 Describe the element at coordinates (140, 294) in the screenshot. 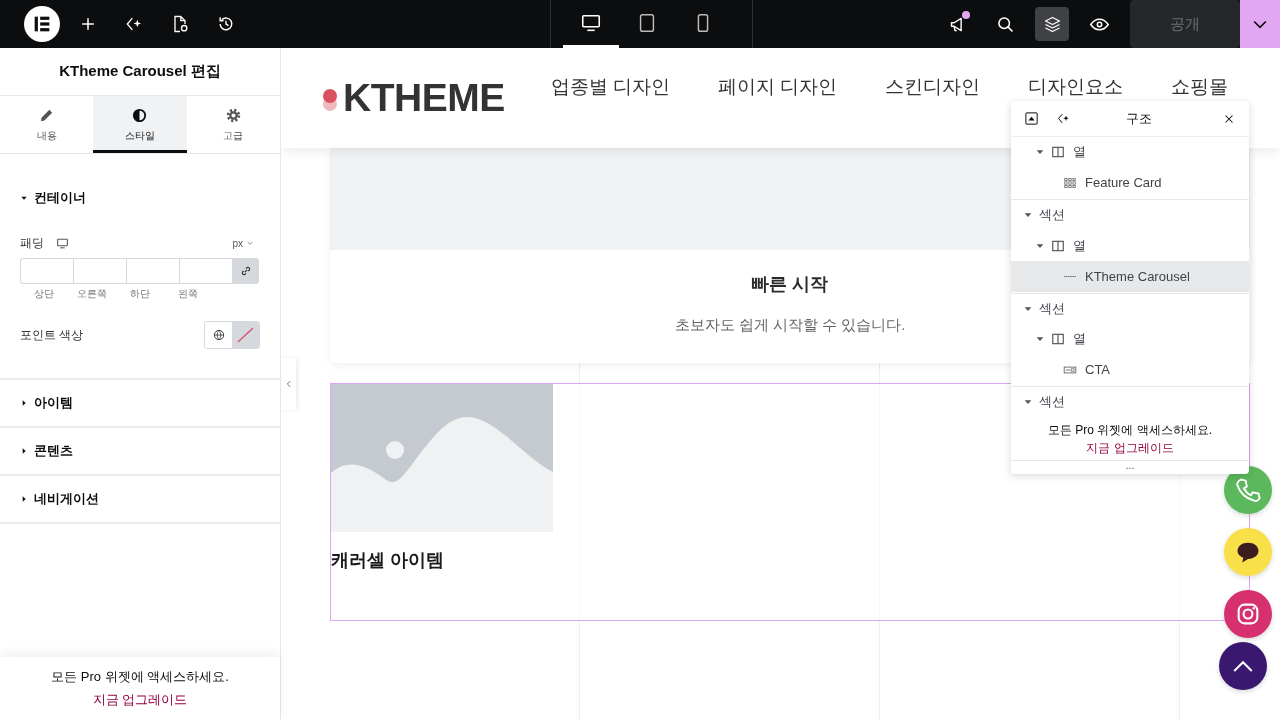

I see `field-caption: 하단` at that location.